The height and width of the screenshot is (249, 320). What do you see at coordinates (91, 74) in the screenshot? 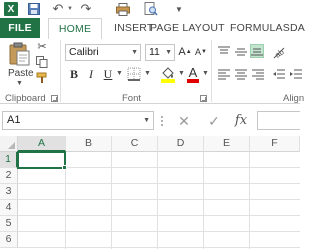
I see `italic-button: I` at bounding box center [91, 74].